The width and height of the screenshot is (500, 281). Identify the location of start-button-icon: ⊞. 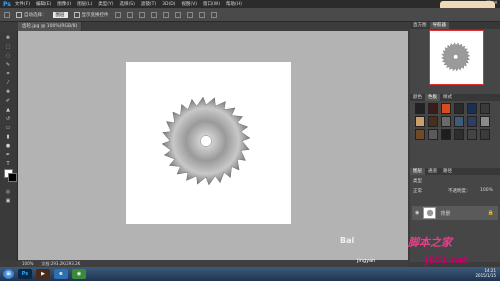
(8, 274).